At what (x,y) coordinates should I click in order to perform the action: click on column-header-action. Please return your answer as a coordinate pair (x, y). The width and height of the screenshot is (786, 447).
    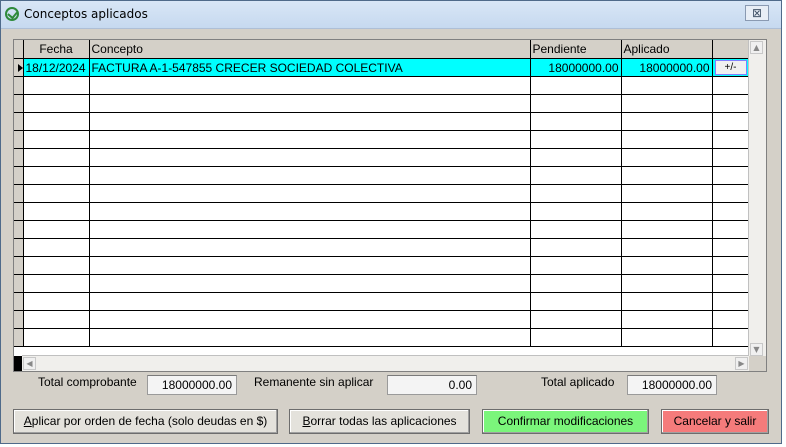
    Looking at the image, I should click on (730, 49).